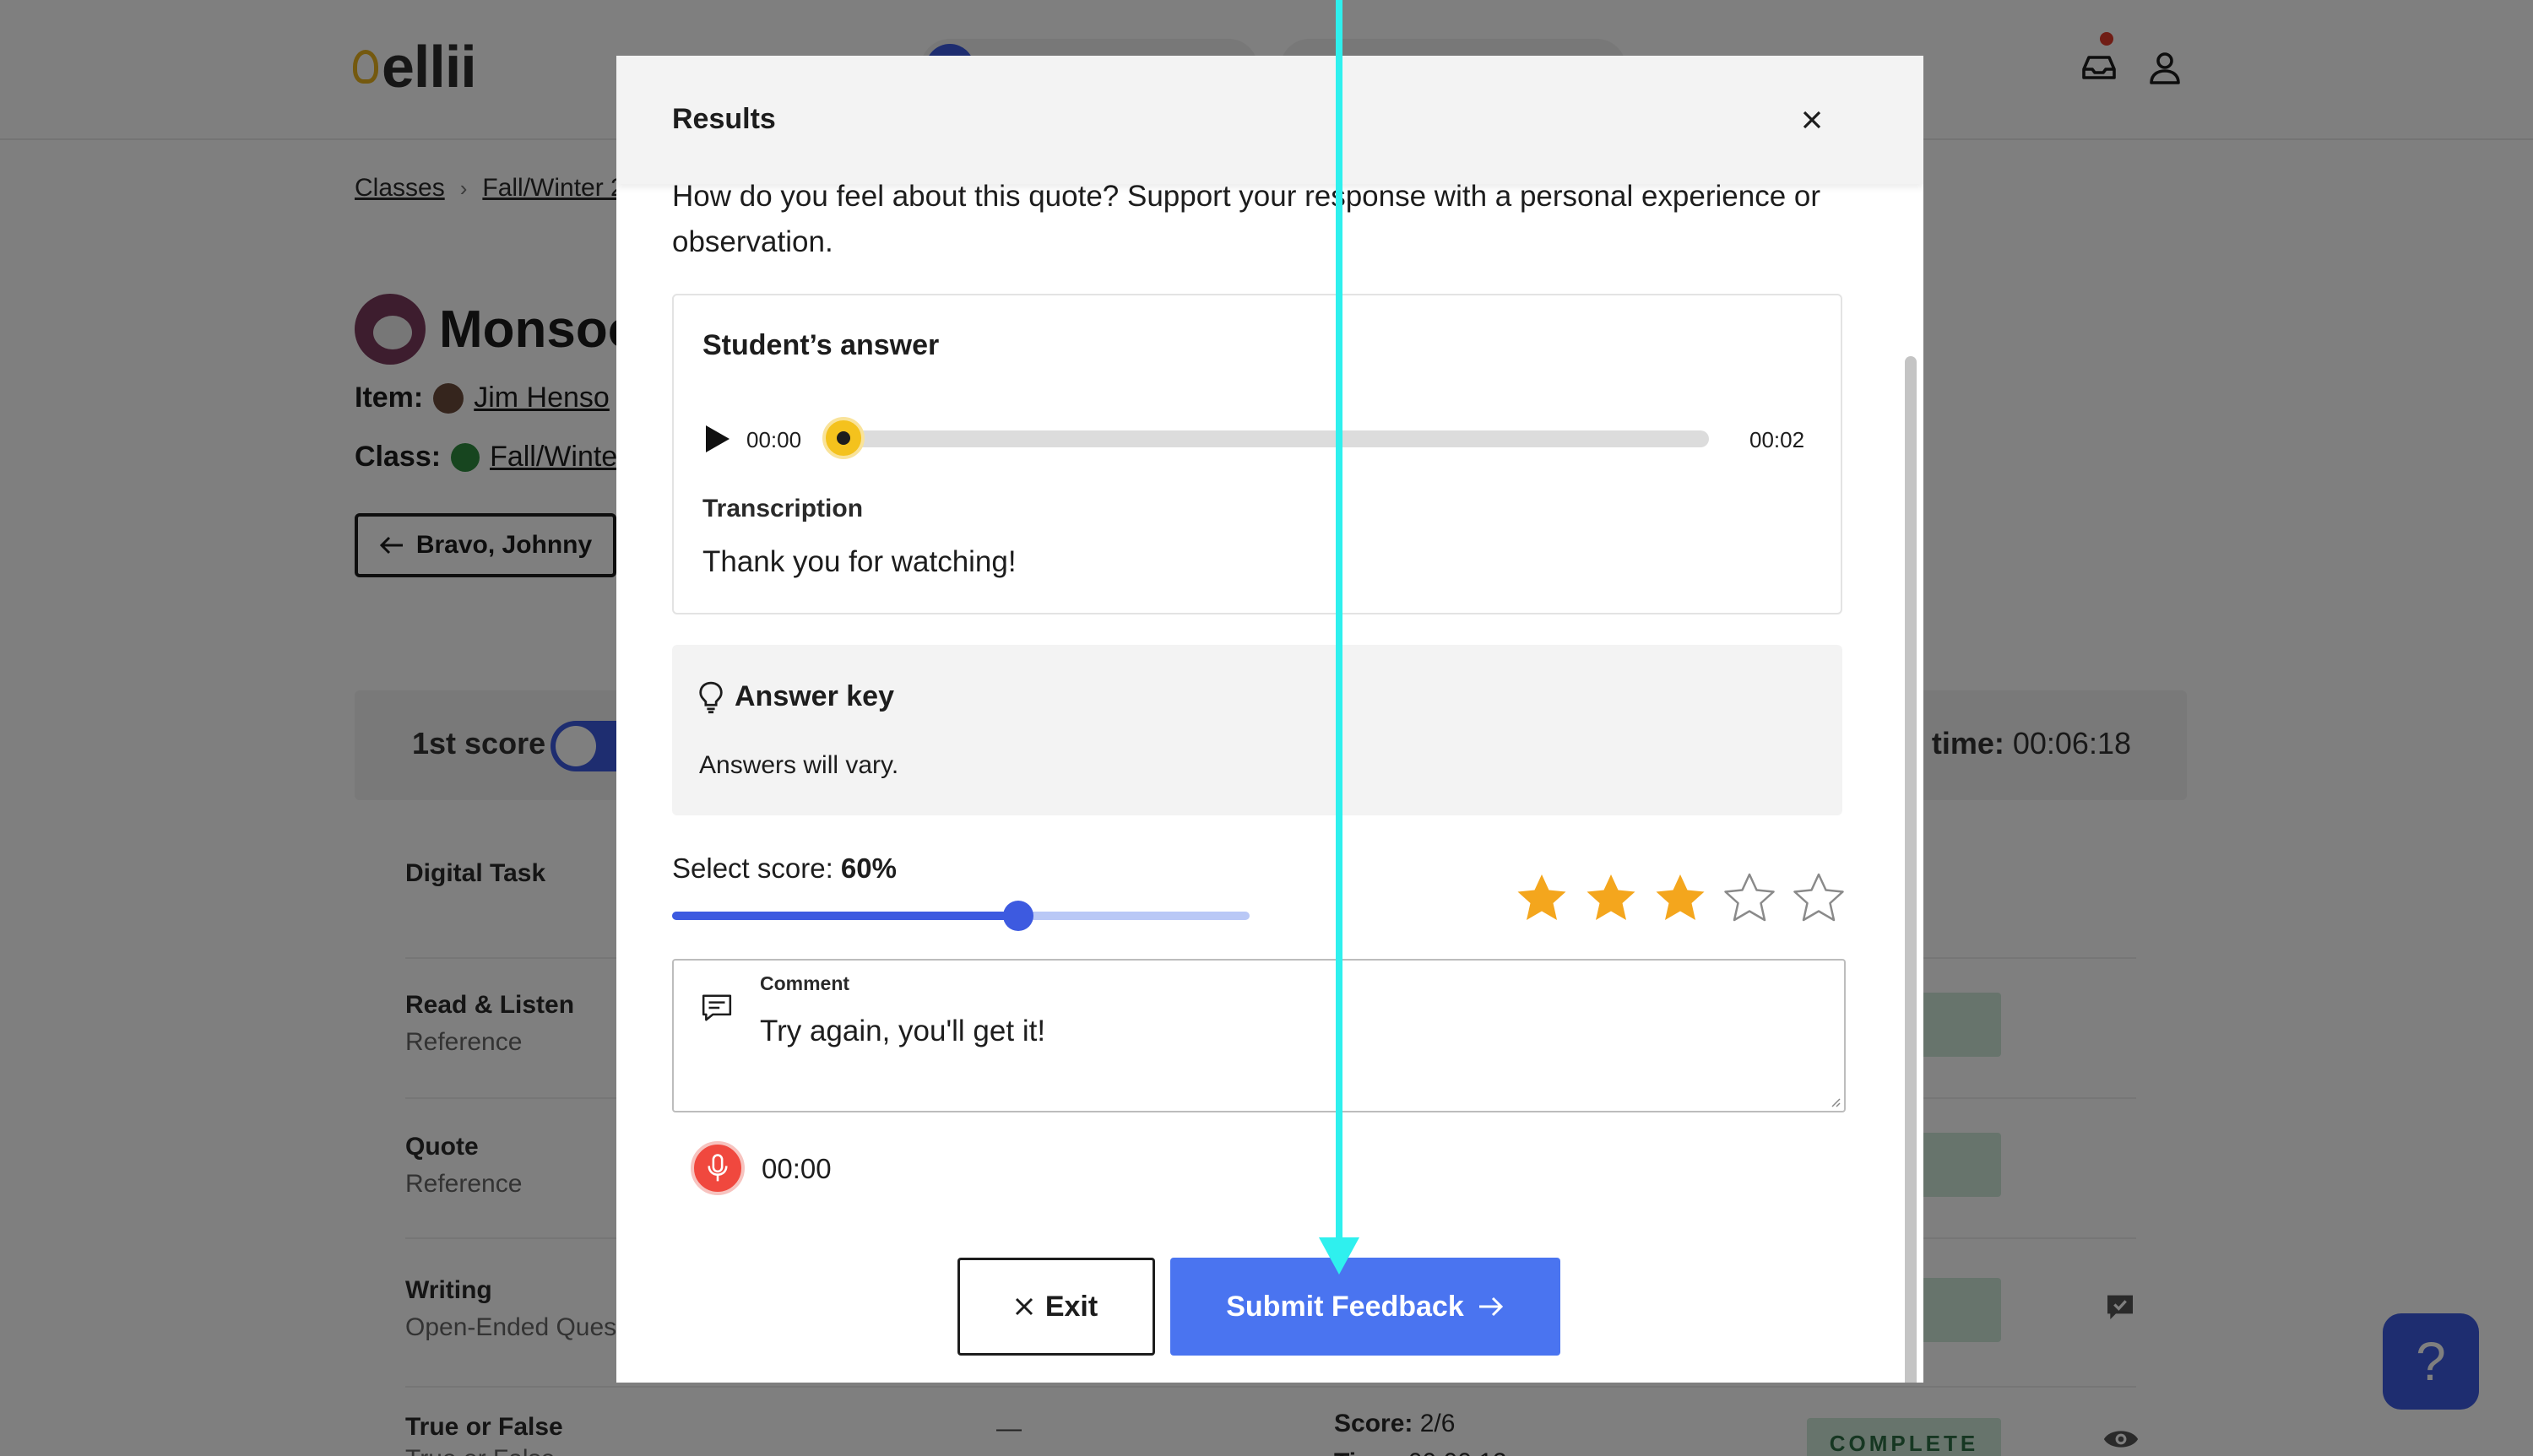 The image size is (2533, 1456). I want to click on transcription-label: Transcription, so click(783, 508).